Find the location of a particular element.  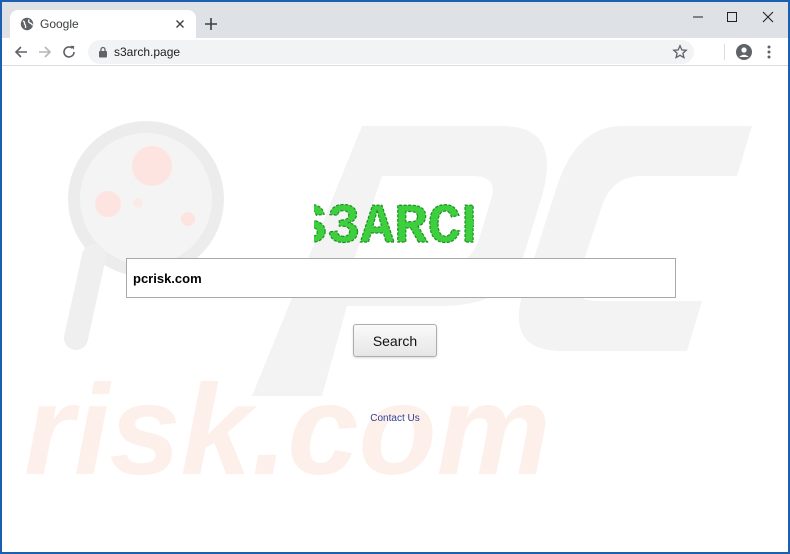

tab-title: Google is located at coordinates (59, 24).